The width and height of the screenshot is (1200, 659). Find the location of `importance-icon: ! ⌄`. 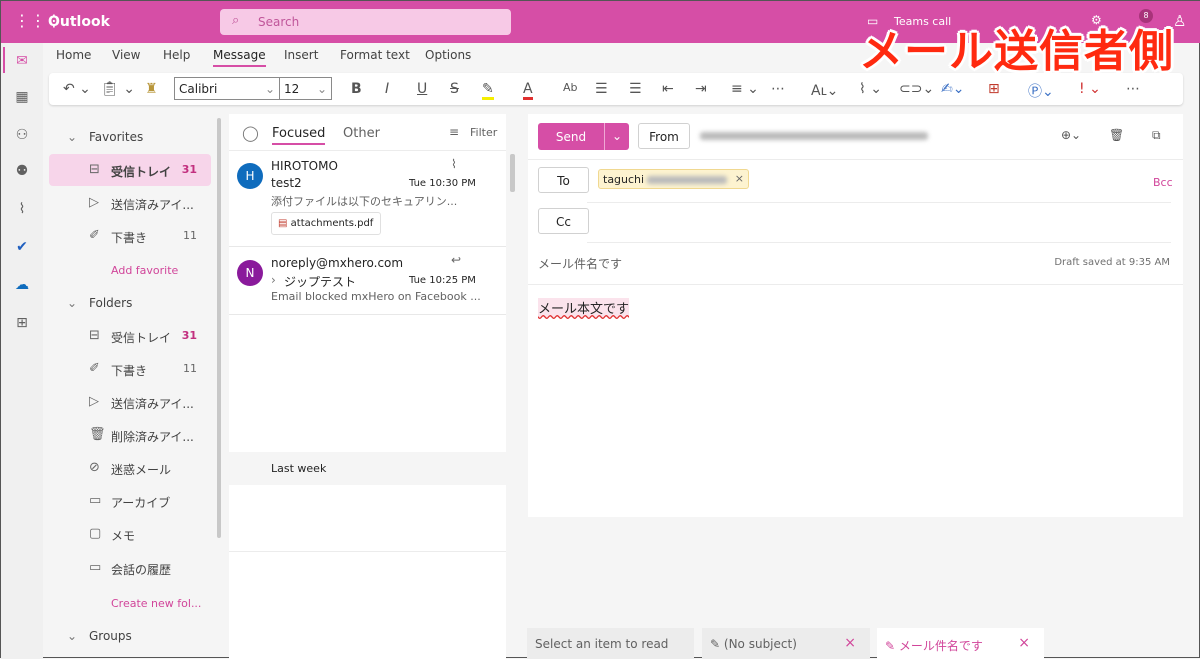

importance-icon: ! ⌄ is located at coordinates (1090, 89).